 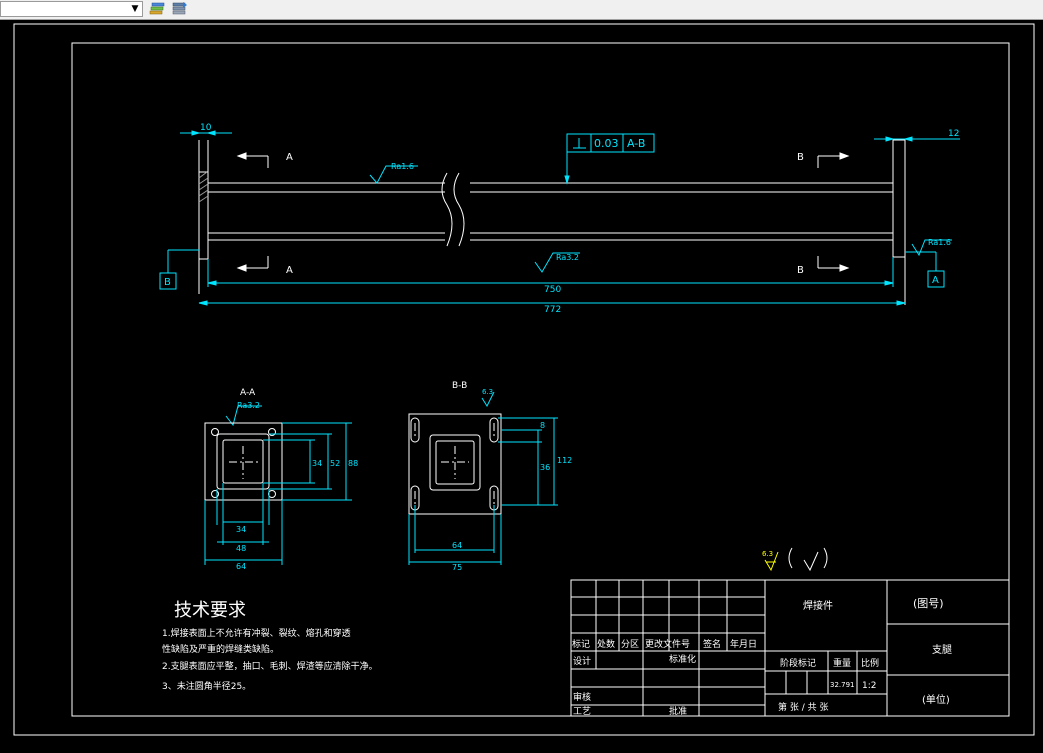 What do you see at coordinates (942, 650) in the screenshot?
I see `tb-part-name: 支腿` at bounding box center [942, 650].